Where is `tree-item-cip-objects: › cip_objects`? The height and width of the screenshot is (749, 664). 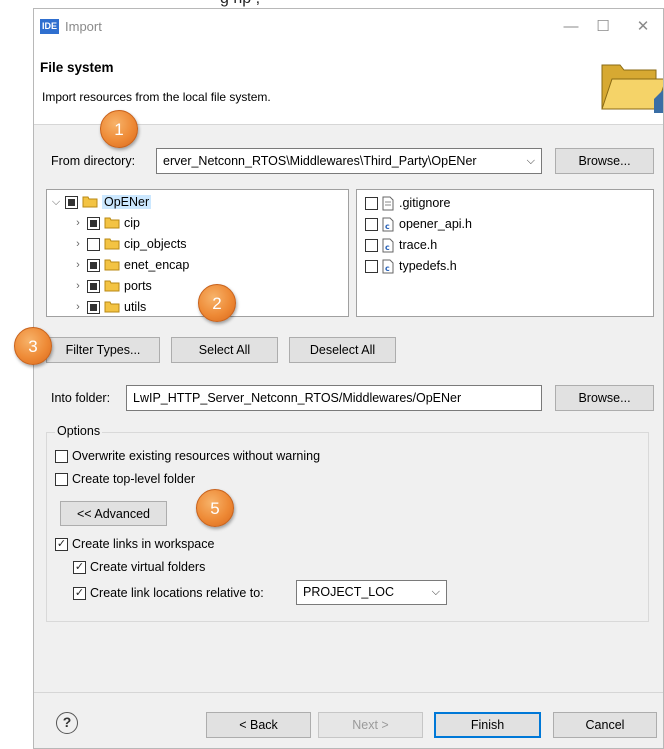
tree-item-cip-objects: › cip_objects is located at coordinates (129, 244).